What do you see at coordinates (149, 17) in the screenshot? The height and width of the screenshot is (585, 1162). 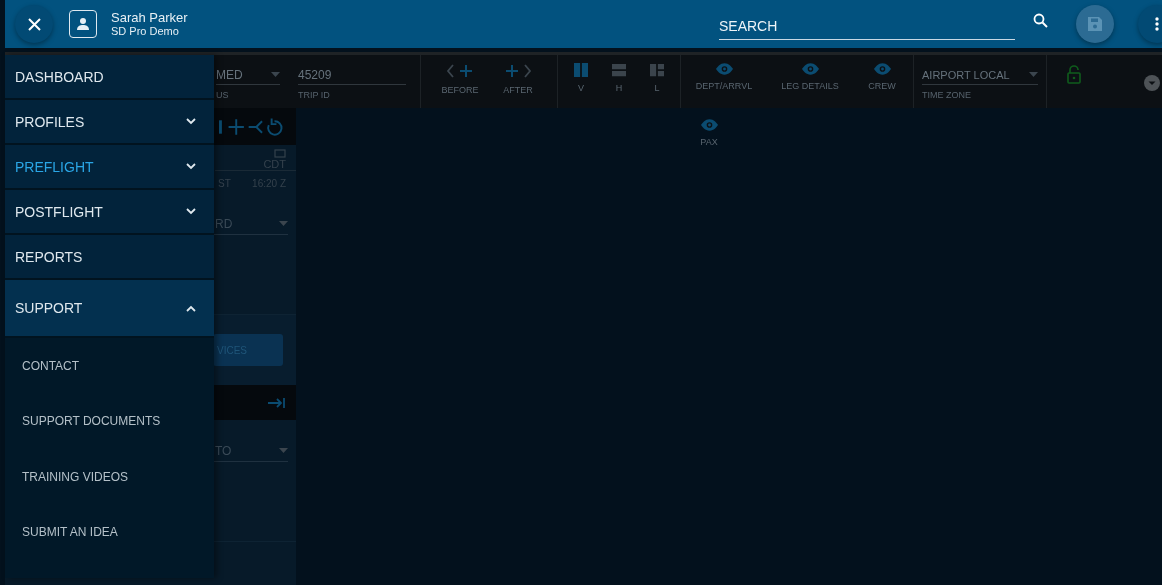 I see `user-name: Sarah Parker` at bounding box center [149, 17].